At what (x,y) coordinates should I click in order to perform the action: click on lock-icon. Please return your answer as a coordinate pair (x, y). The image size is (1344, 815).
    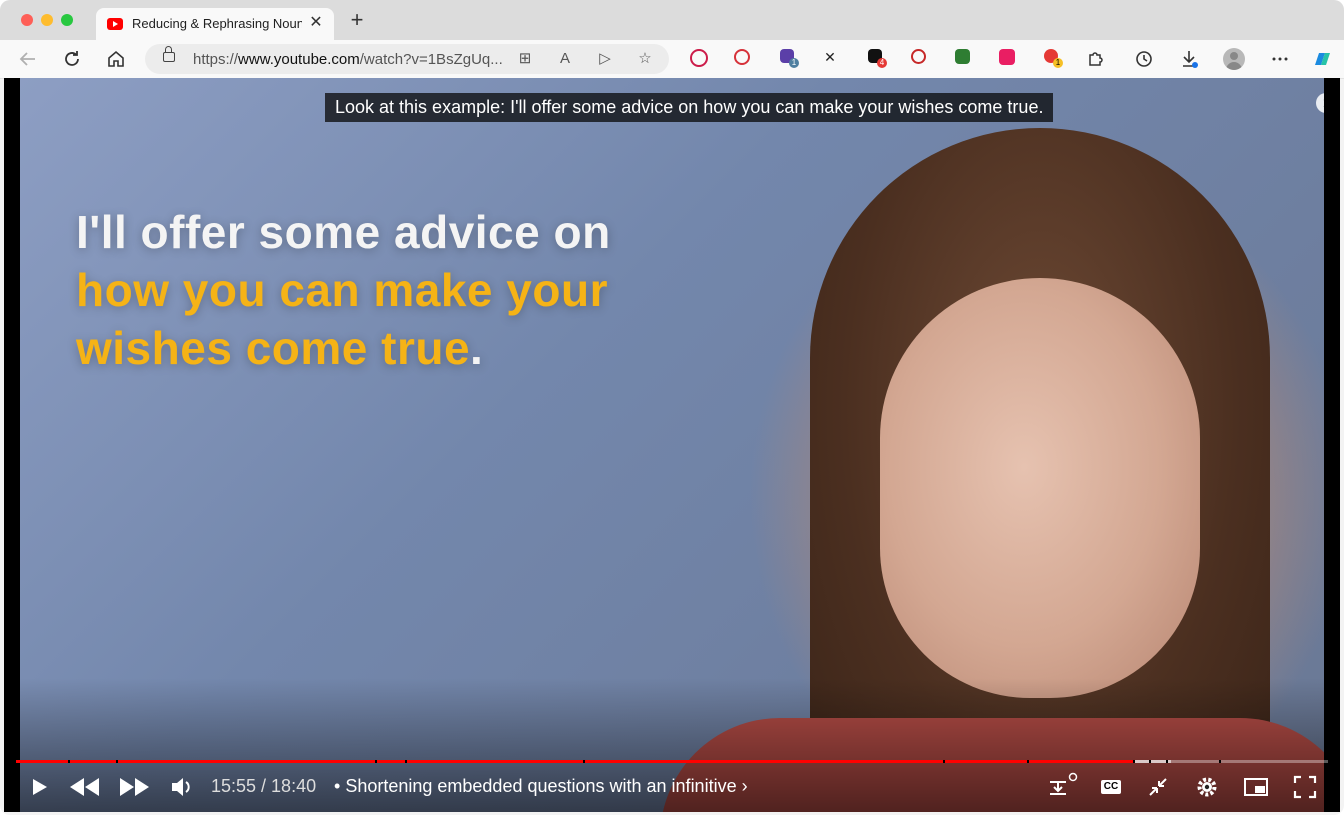
    Looking at the image, I should click on (169, 54).